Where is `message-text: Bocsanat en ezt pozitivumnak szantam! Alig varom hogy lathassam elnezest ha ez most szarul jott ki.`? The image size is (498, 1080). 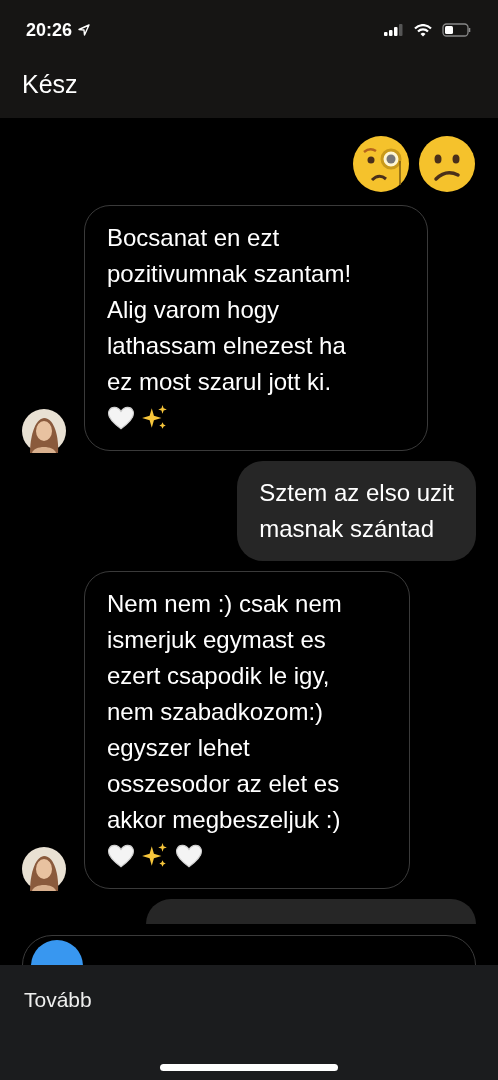 message-text: Bocsanat en ezt pozitivumnak szantam! Alig varom hogy lathassam elnezest ha ez most szarul jott ki. is located at coordinates (230, 310).